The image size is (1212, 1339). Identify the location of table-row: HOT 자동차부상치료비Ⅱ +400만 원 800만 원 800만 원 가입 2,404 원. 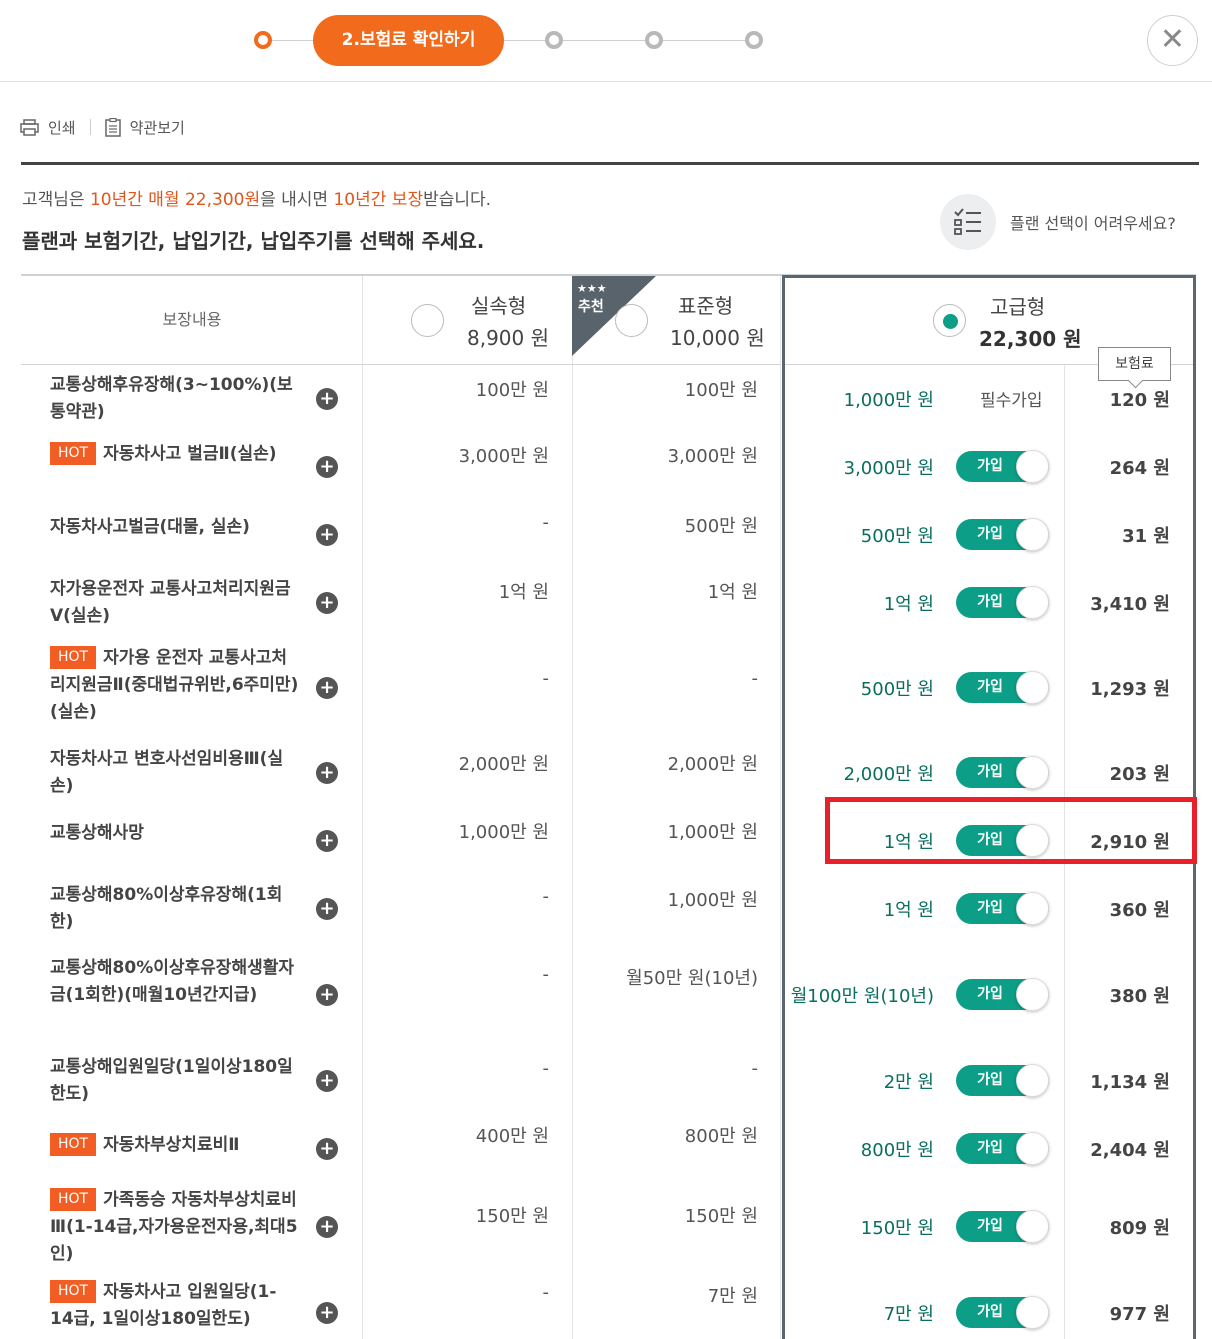
(608, 1148).